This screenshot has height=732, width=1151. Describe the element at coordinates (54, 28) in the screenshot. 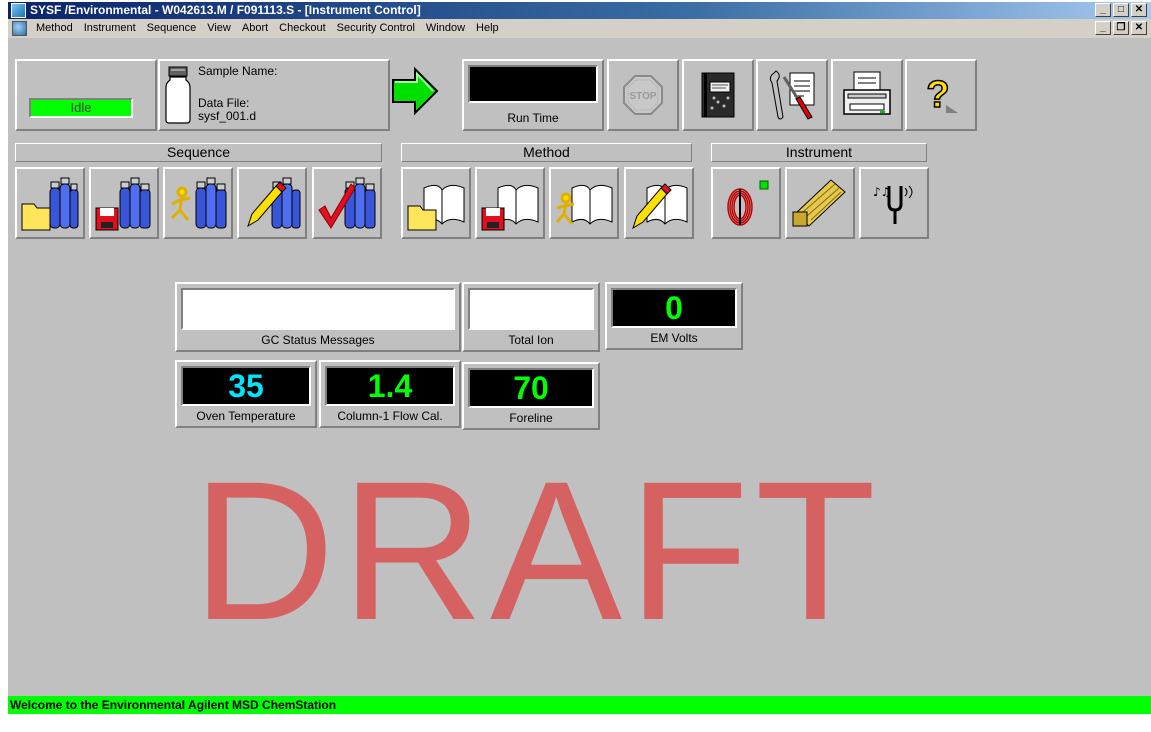

I see `menu-method: Method` at that location.